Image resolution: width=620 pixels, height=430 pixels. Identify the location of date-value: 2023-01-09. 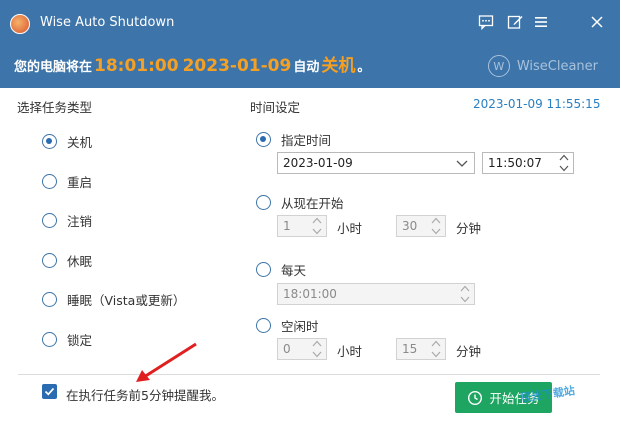
(318, 163).